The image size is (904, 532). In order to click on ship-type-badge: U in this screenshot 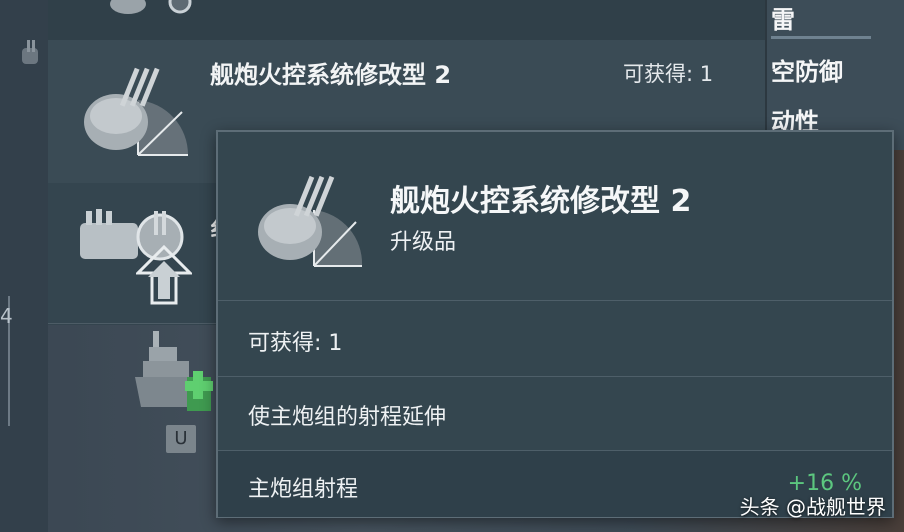, I will do `click(181, 439)`.